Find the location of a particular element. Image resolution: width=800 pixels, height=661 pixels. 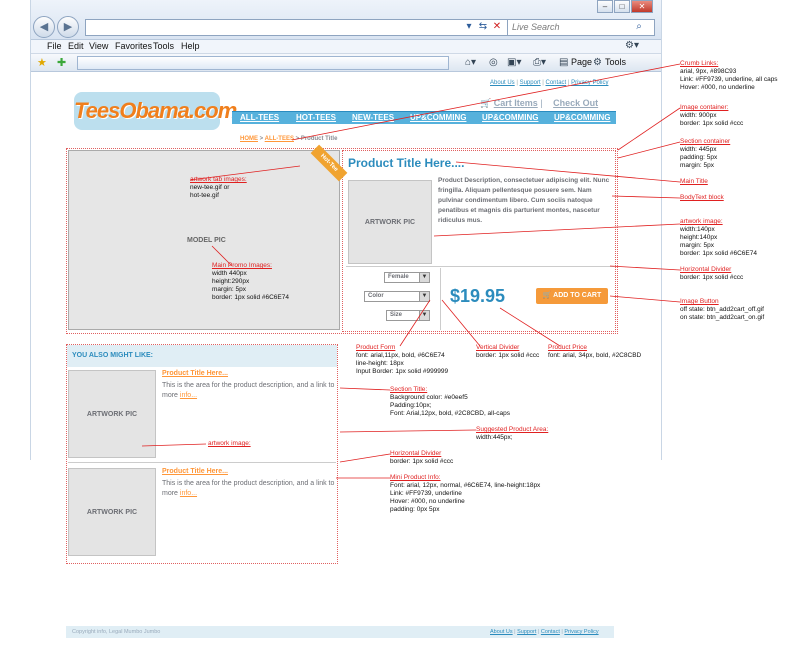

nav-all-tees: ALL-TEES is located at coordinates (259, 117).